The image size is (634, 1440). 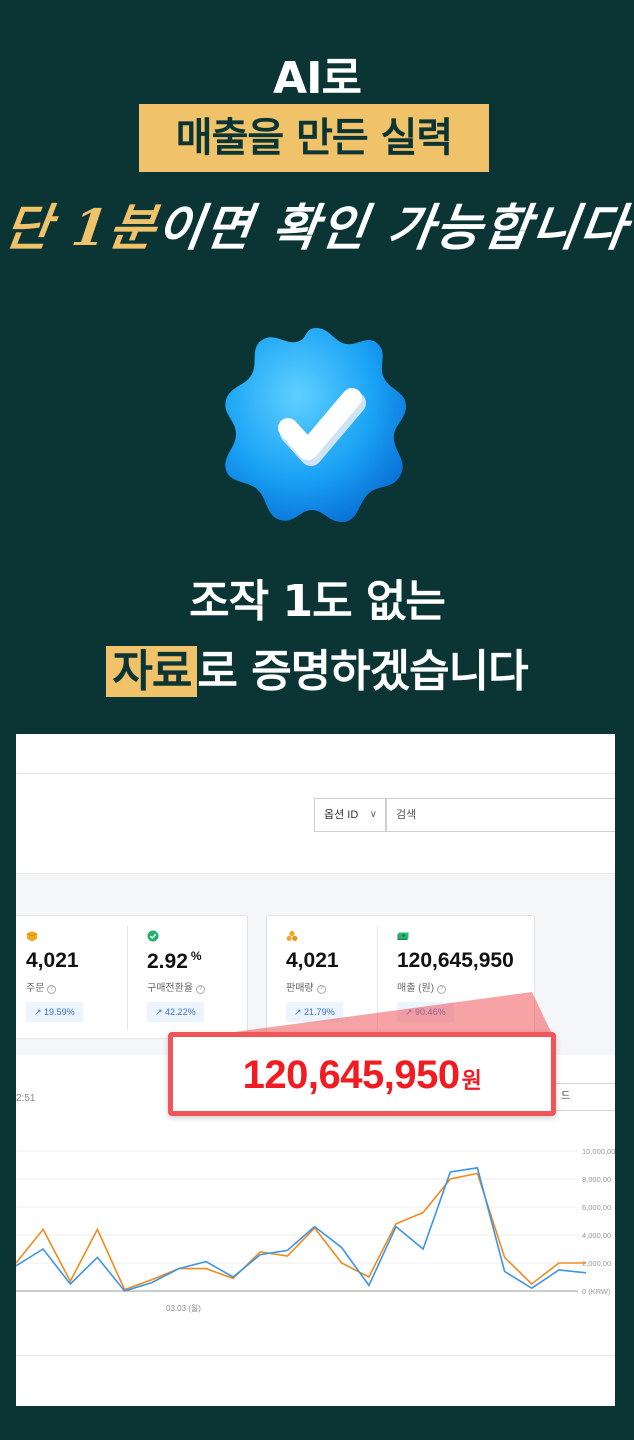 What do you see at coordinates (315, 1355) in the screenshot?
I see `chart-bottom-divider` at bounding box center [315, 1355].